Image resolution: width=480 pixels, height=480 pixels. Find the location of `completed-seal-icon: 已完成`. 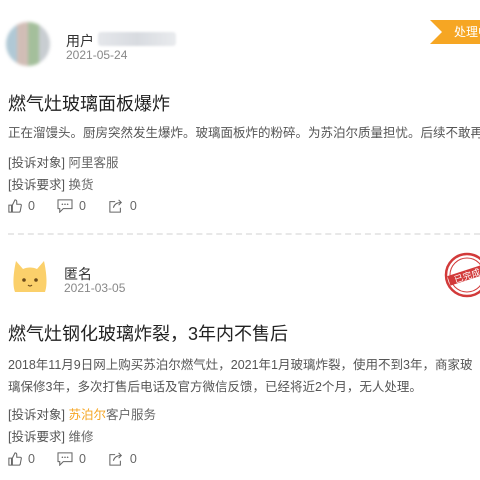

completed-seal-icon: 已完成 is located at coordinates (462, 275).